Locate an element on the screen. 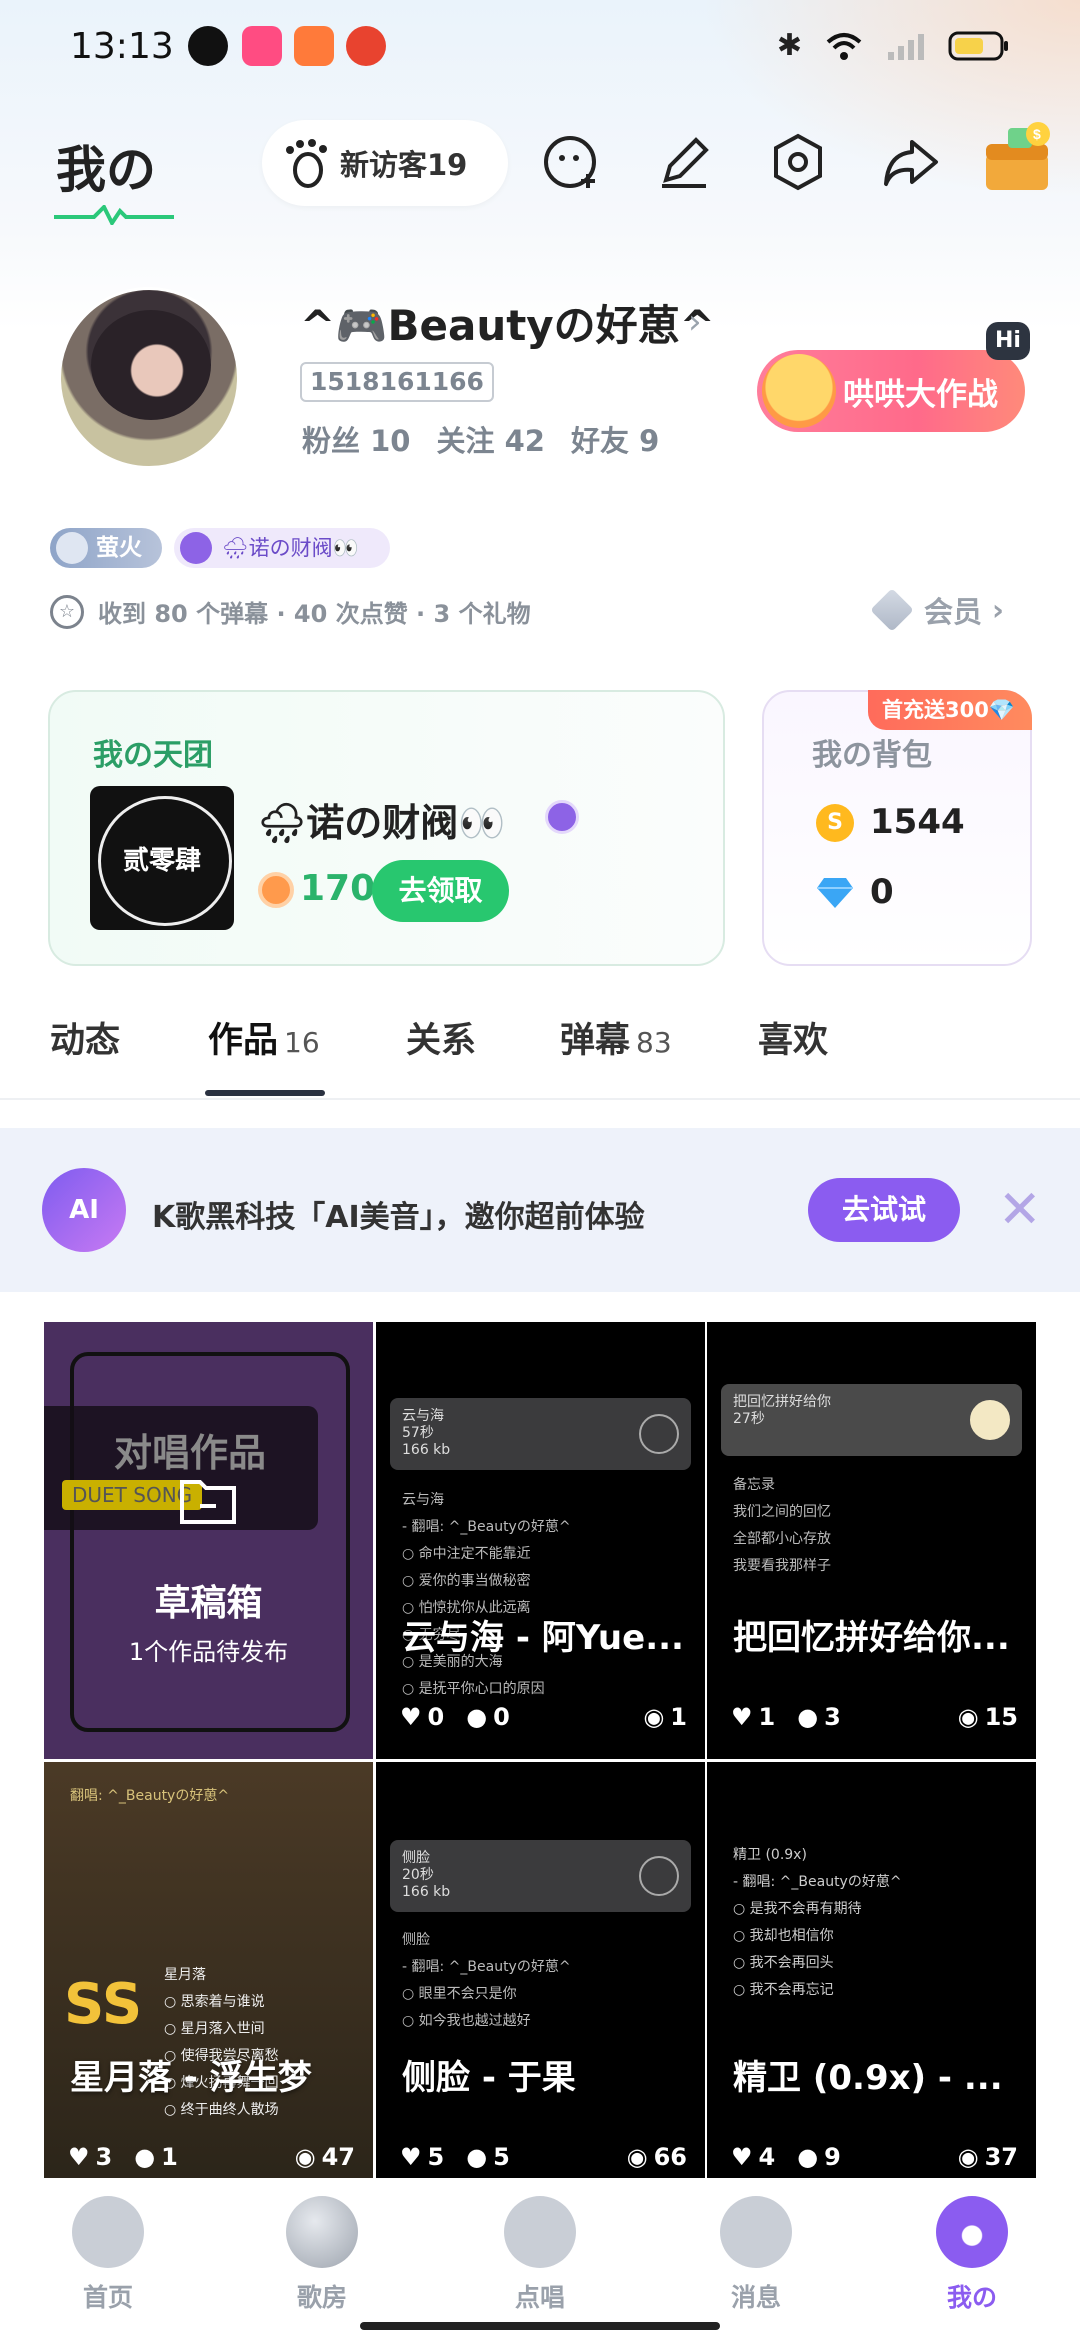  group-points: 170 is located at coordinates (338, 888).